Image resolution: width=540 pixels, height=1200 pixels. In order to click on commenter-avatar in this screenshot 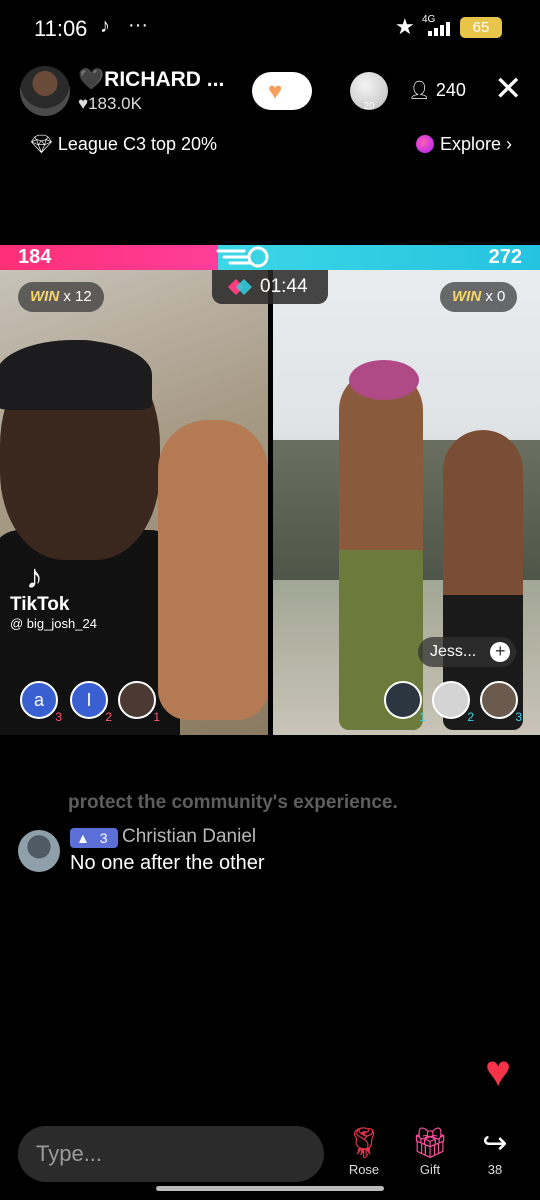, I will do `click(39, 851)`.